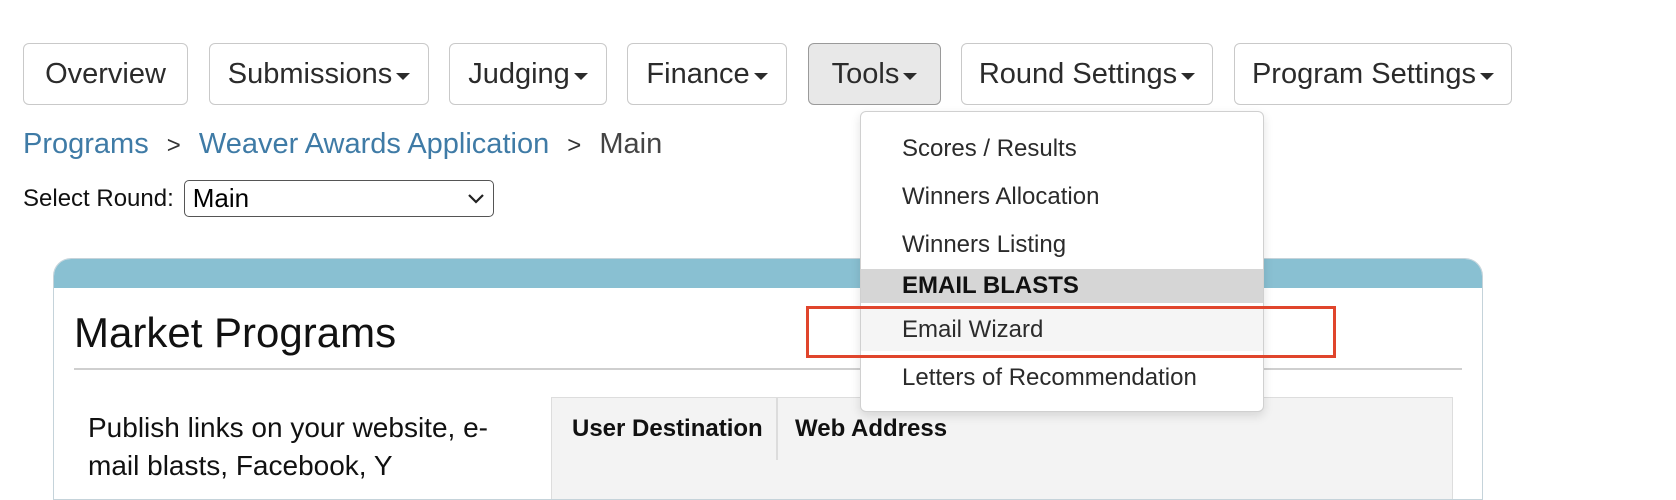 Image resolution: width=1676 pixels, height=500 pixels. I want to click on menu-item-winners-allocation: Winners Allocation, so click(1062, 197).